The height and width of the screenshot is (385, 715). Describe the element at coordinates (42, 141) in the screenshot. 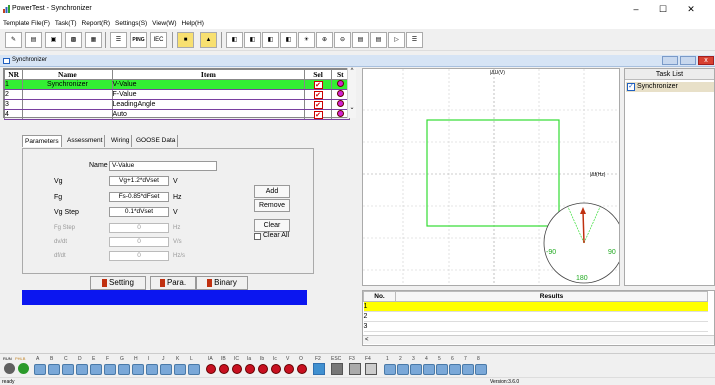

I see `tab-parameters: Parameters` at that location.